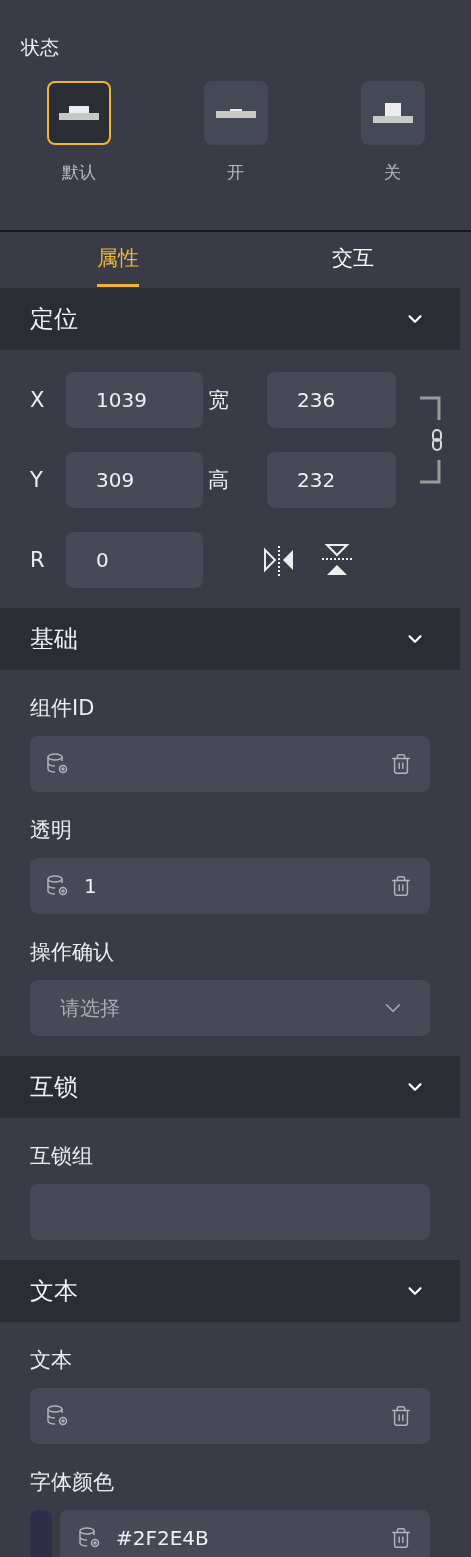 This screenshot has width=471, height=1557. Describe the element at coordinates (230, 639) in the screenshot. I see `section-header: 基础` at that location.